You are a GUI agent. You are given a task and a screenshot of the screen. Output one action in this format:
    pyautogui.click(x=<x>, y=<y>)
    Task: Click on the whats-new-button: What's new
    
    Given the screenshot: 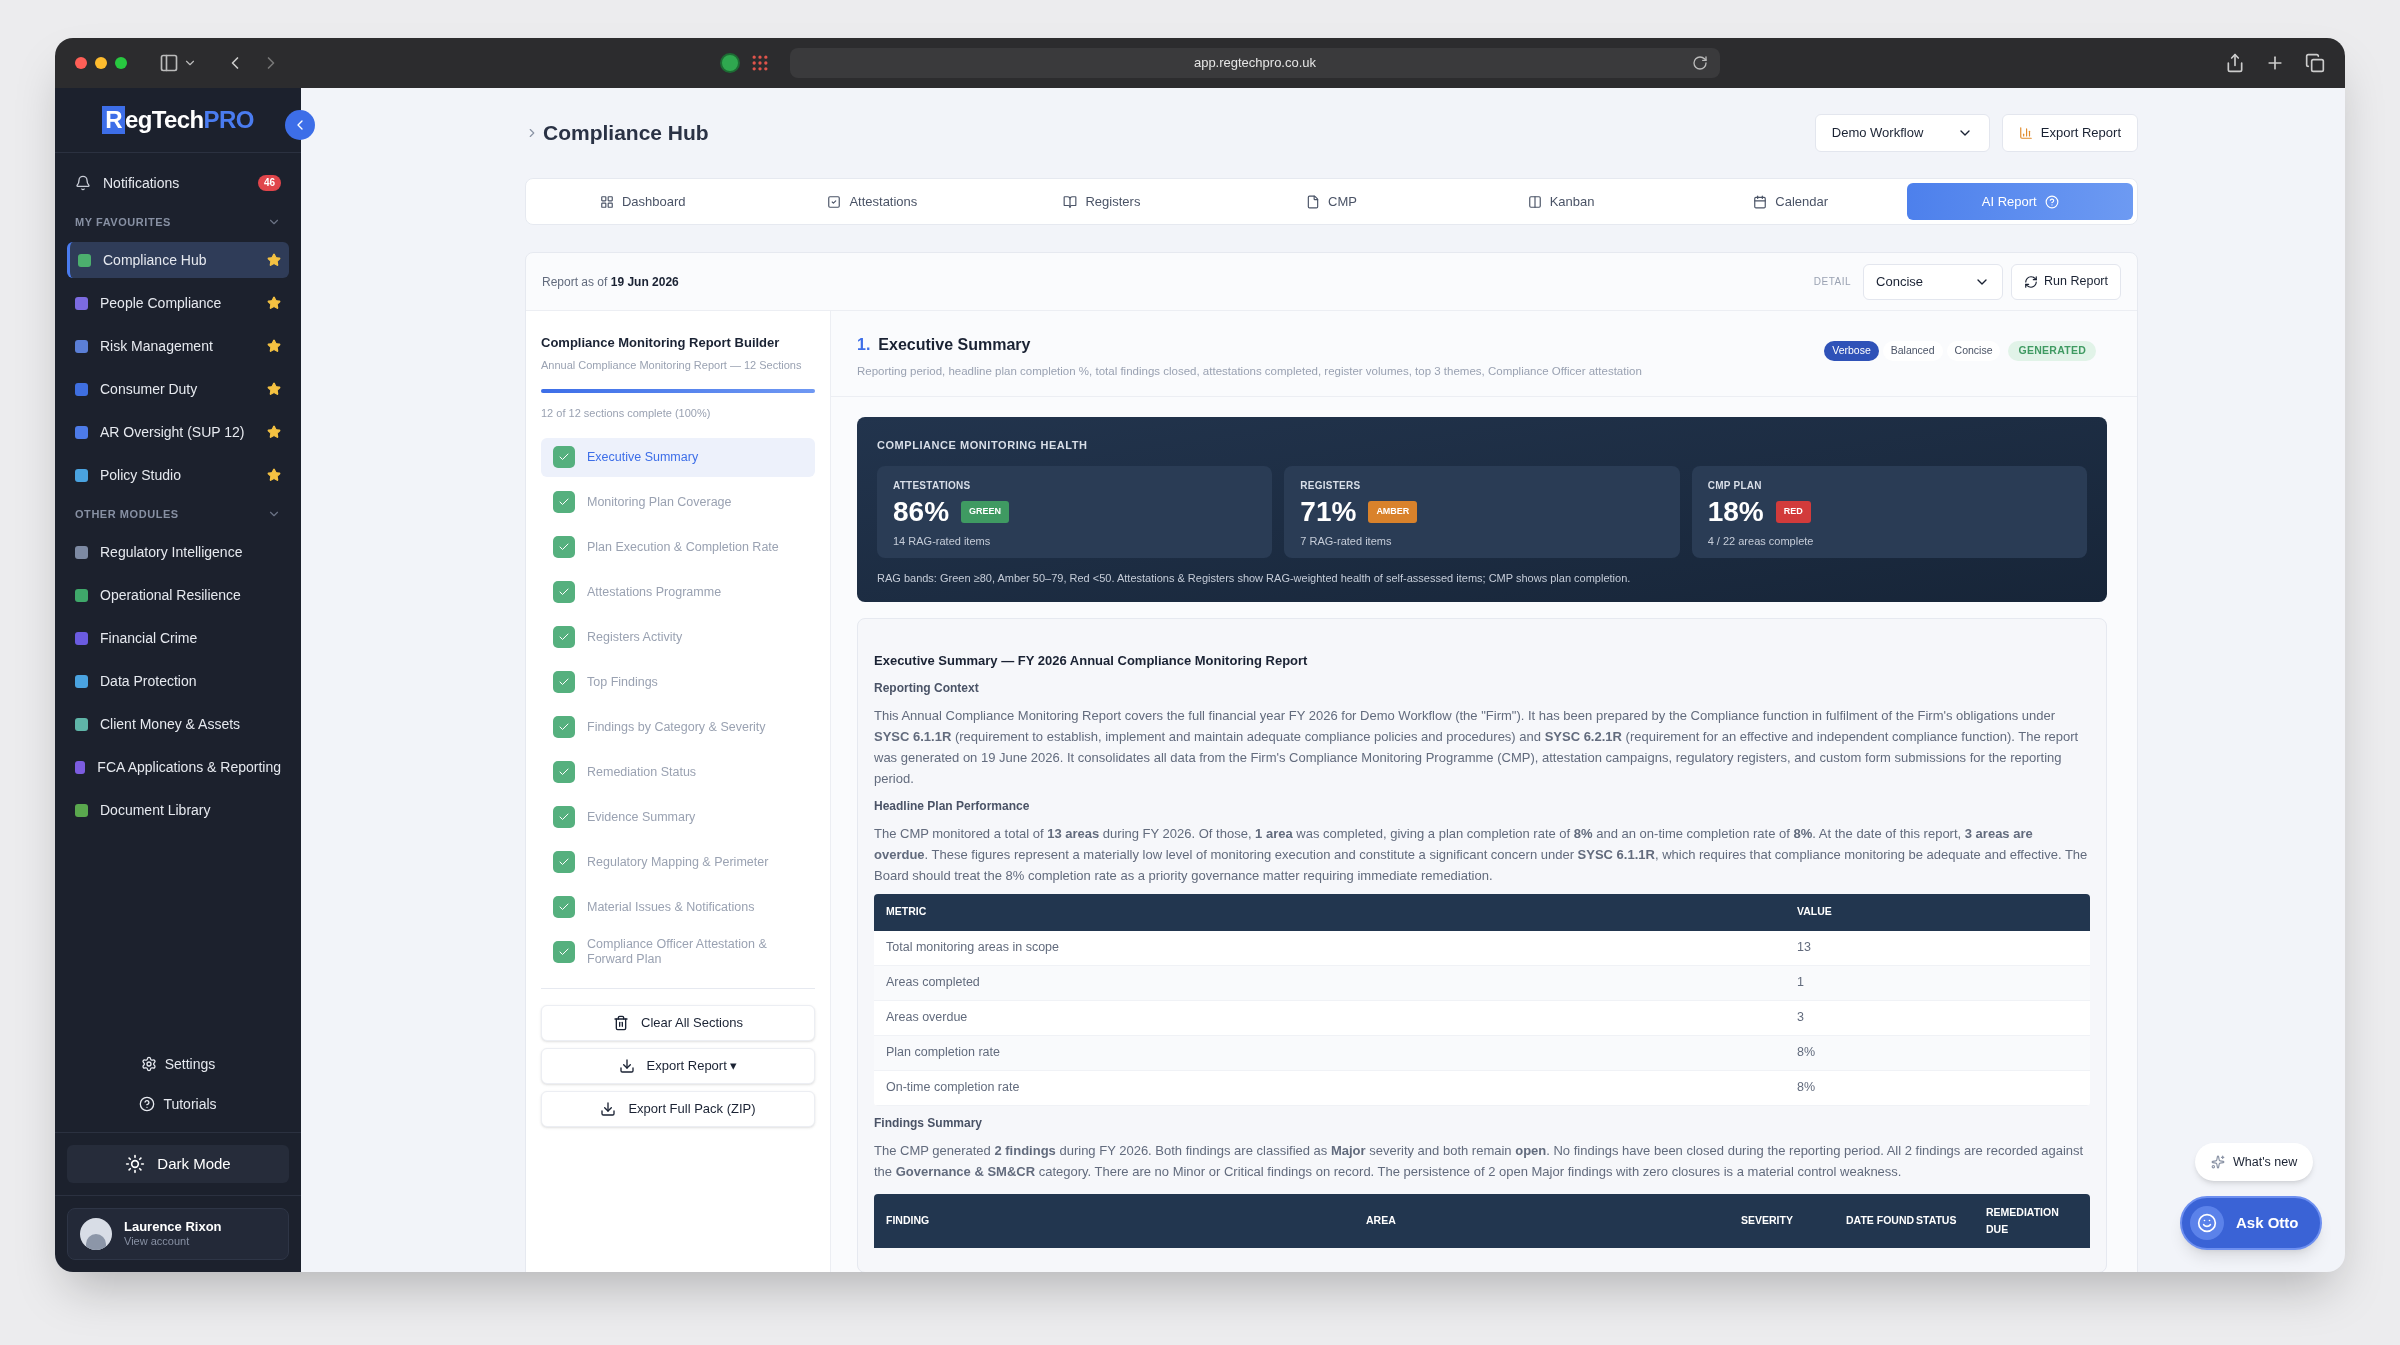 What is the action you would take?
    pyautogui.click(x=2254, y=1162)
    